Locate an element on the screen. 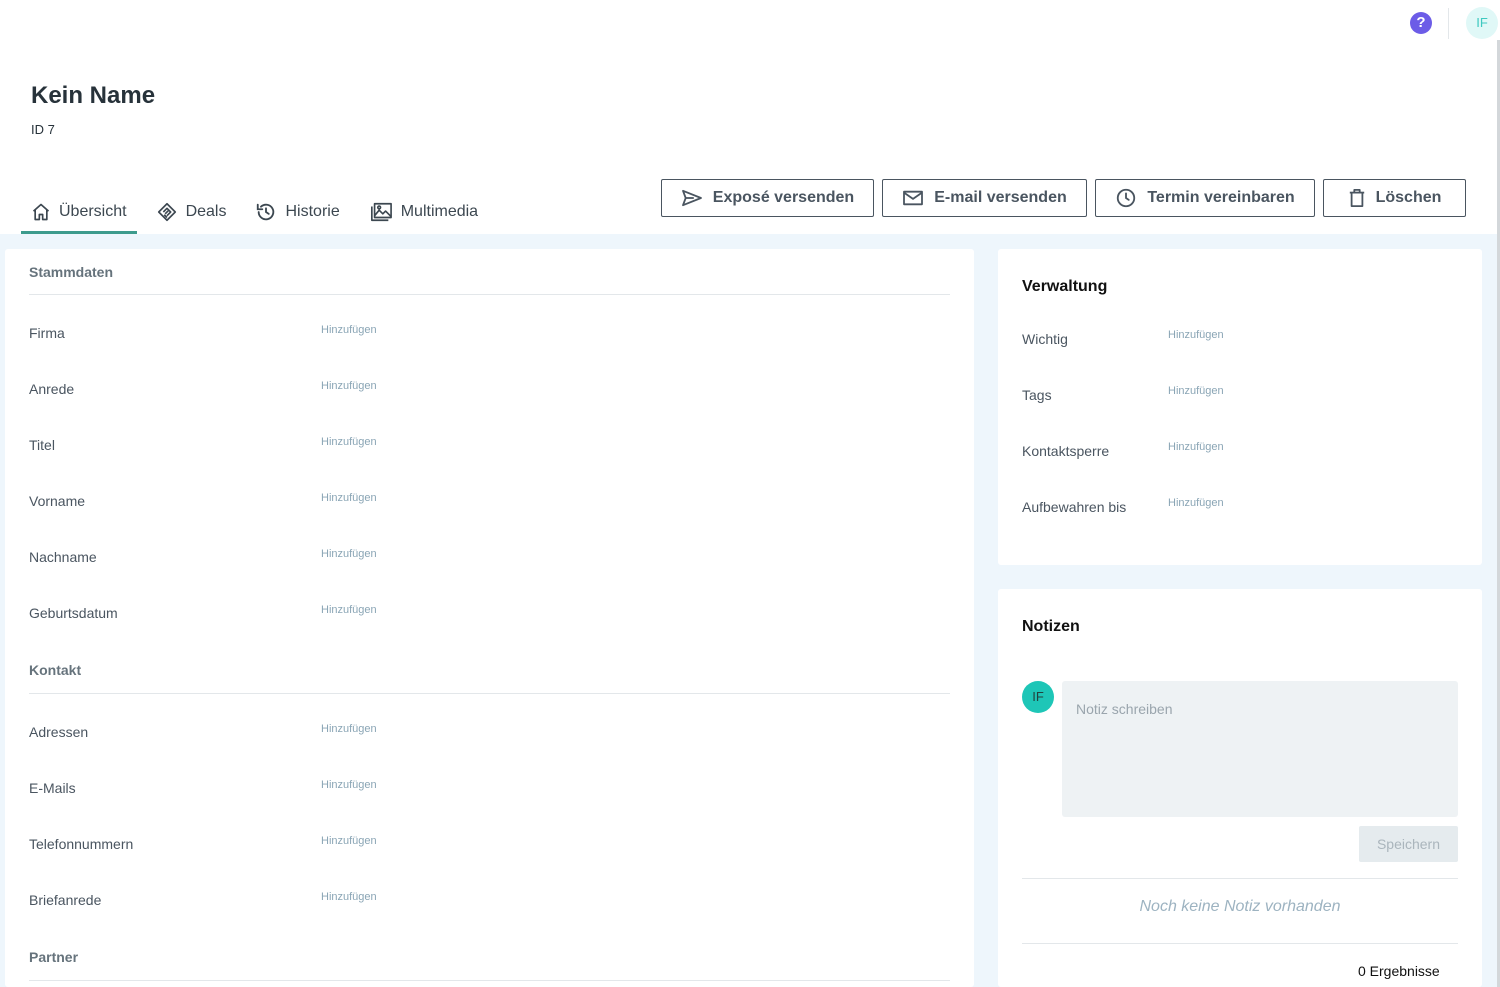 This screenshot has width=1500, height=987. page-title: Kein Name is located at coordinates (93, 95).